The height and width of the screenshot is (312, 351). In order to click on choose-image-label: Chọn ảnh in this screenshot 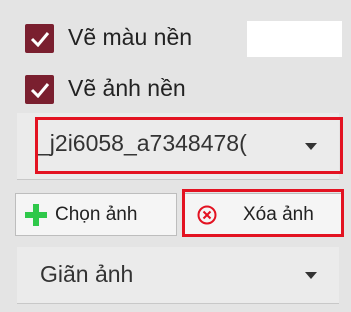, I will do `click(96, 214)`.